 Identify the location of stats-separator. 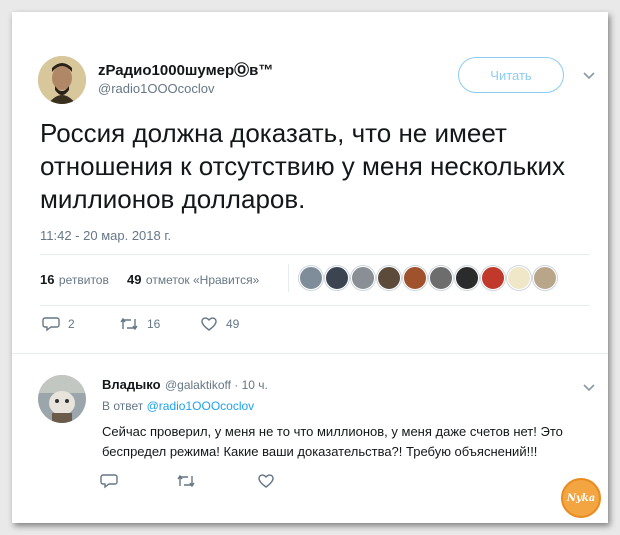
(288, 278).